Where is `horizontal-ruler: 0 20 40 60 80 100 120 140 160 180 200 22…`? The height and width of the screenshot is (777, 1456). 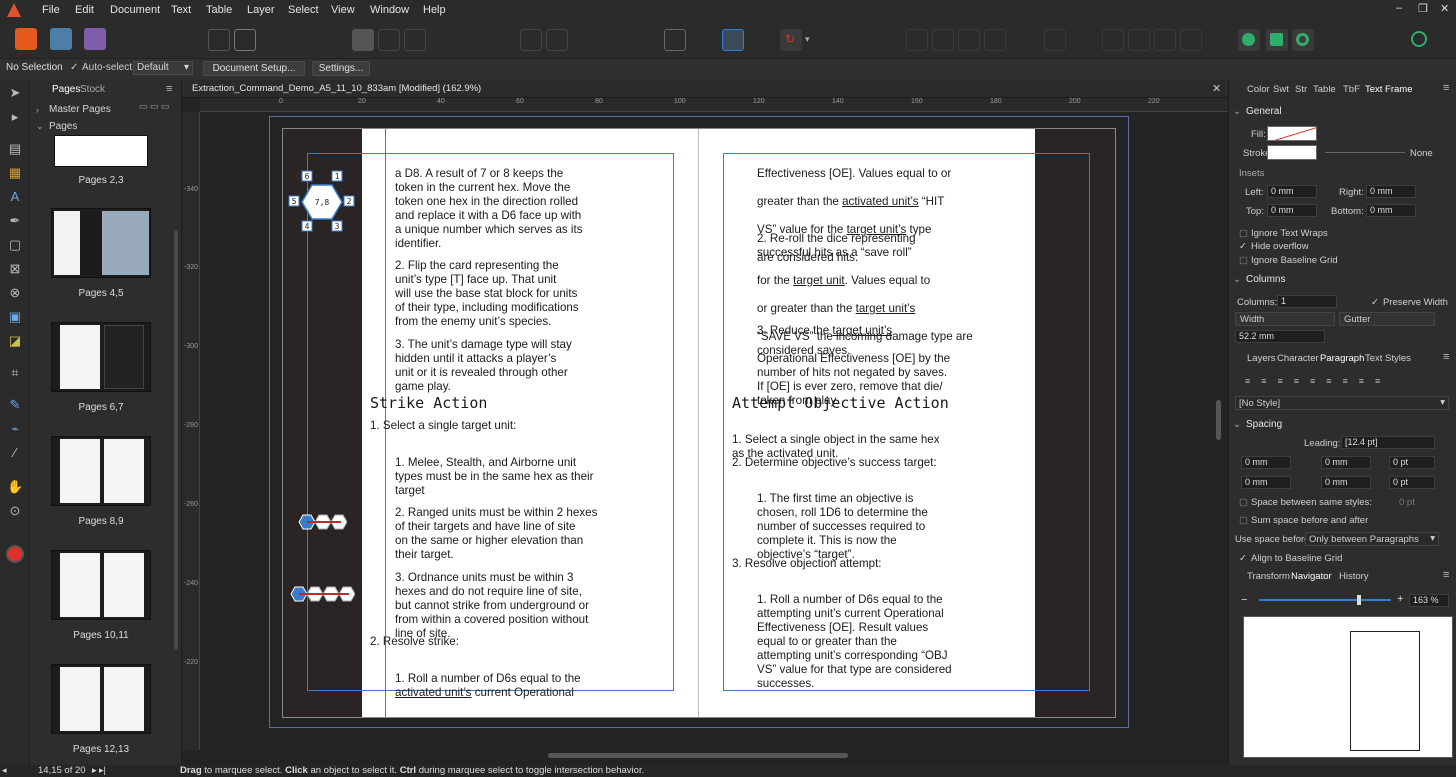 horizontal-ruler: 0 20 40 60 80 100 120 140 160 180 200 22… is located at coordinates (714, 105).